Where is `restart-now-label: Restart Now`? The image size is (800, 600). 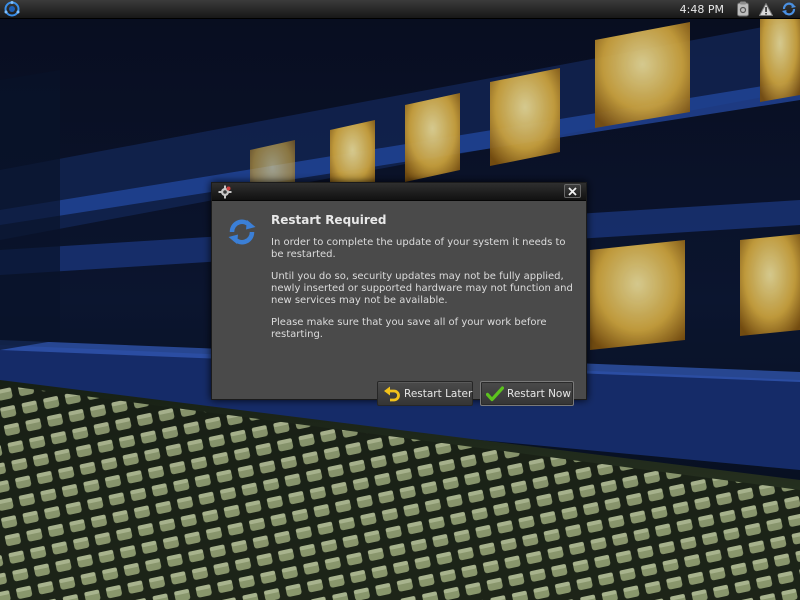
restart-now-label: Restart Now is located at coordinates (539, 393).